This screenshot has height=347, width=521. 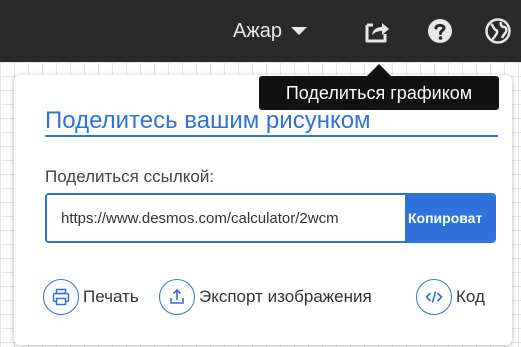 I want to click on title-divider, so click(x=271, y=136).